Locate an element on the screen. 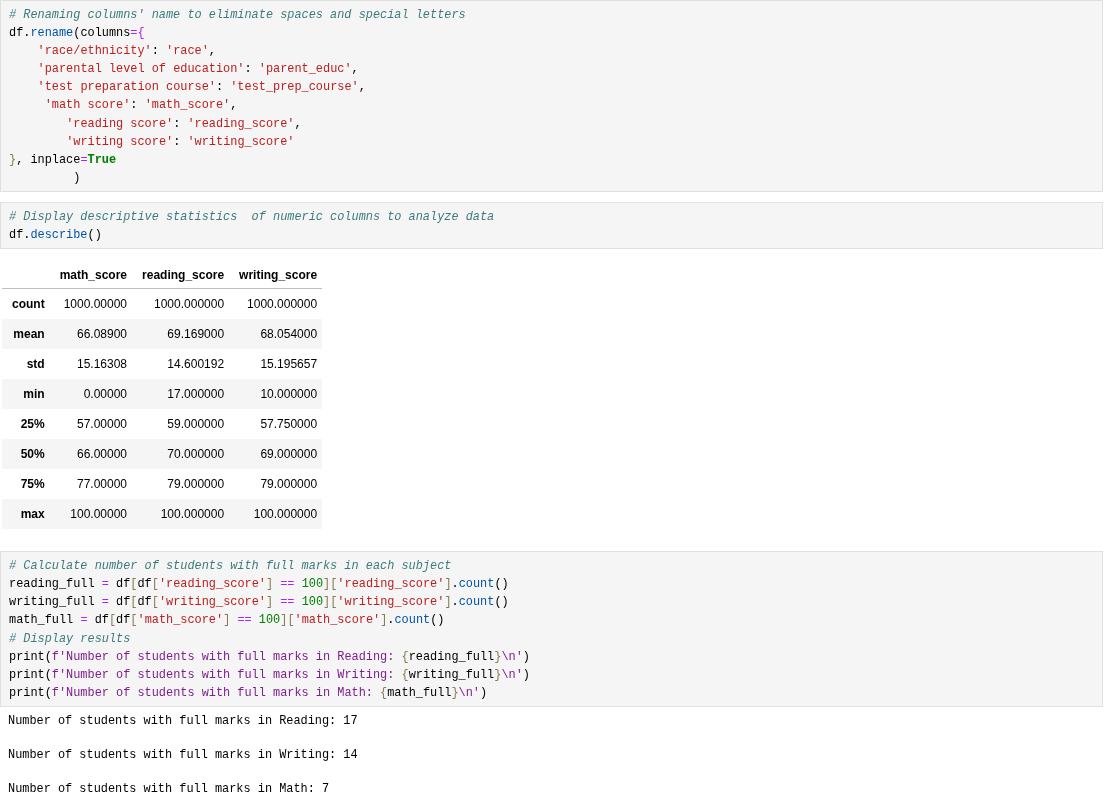 The height and width of the screenshot is (810, 1105). code-line: print(f'Number of students with full marks in Math: {math_full}\n') is located at coordinates (248, 693).